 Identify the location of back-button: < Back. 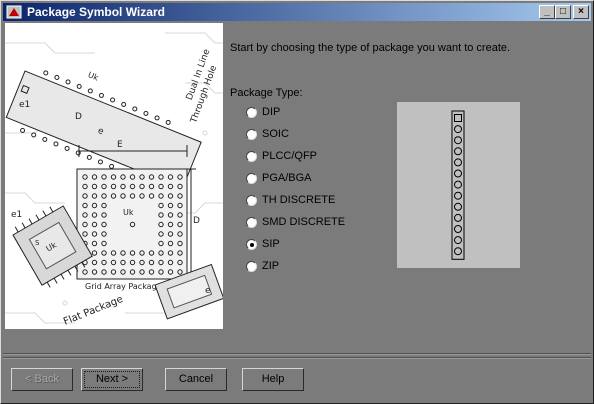
(42, 379).